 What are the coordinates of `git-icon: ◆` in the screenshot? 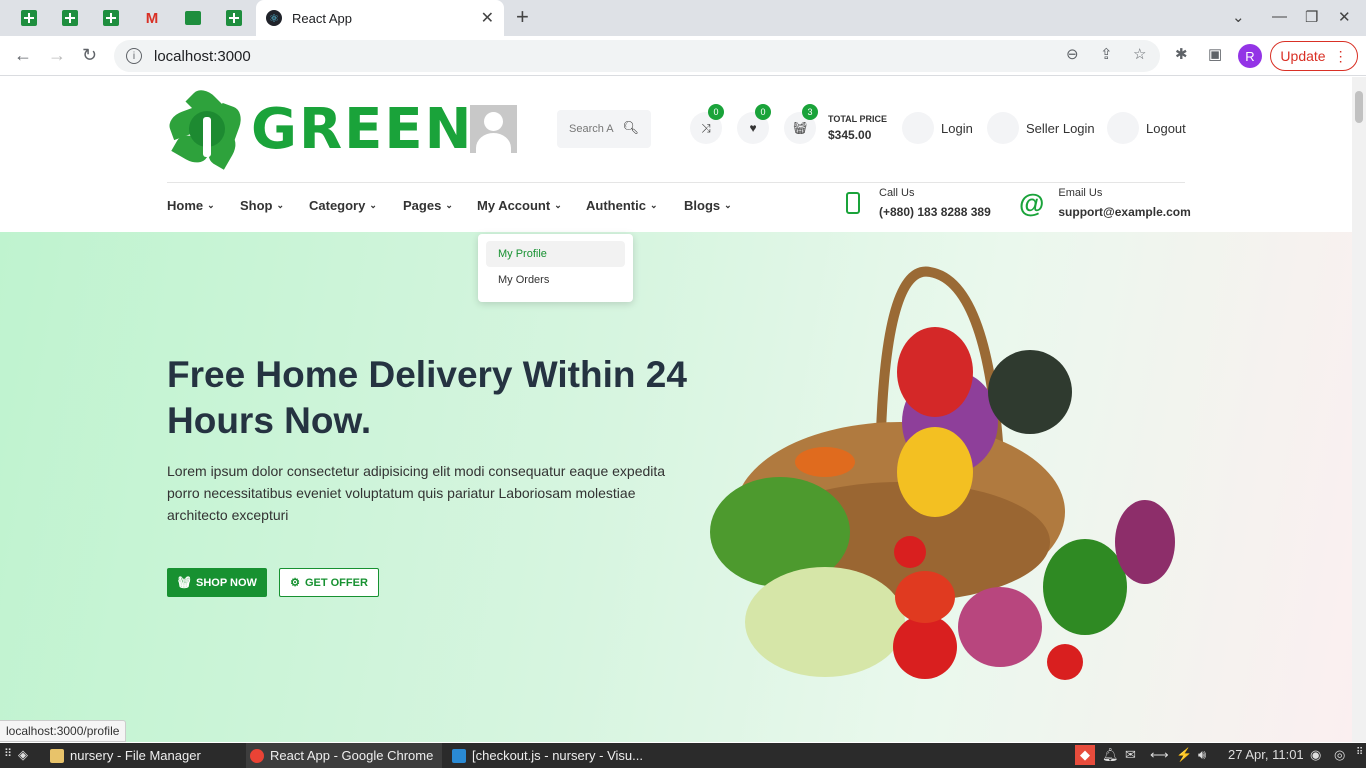 It's located at (1085, 755).